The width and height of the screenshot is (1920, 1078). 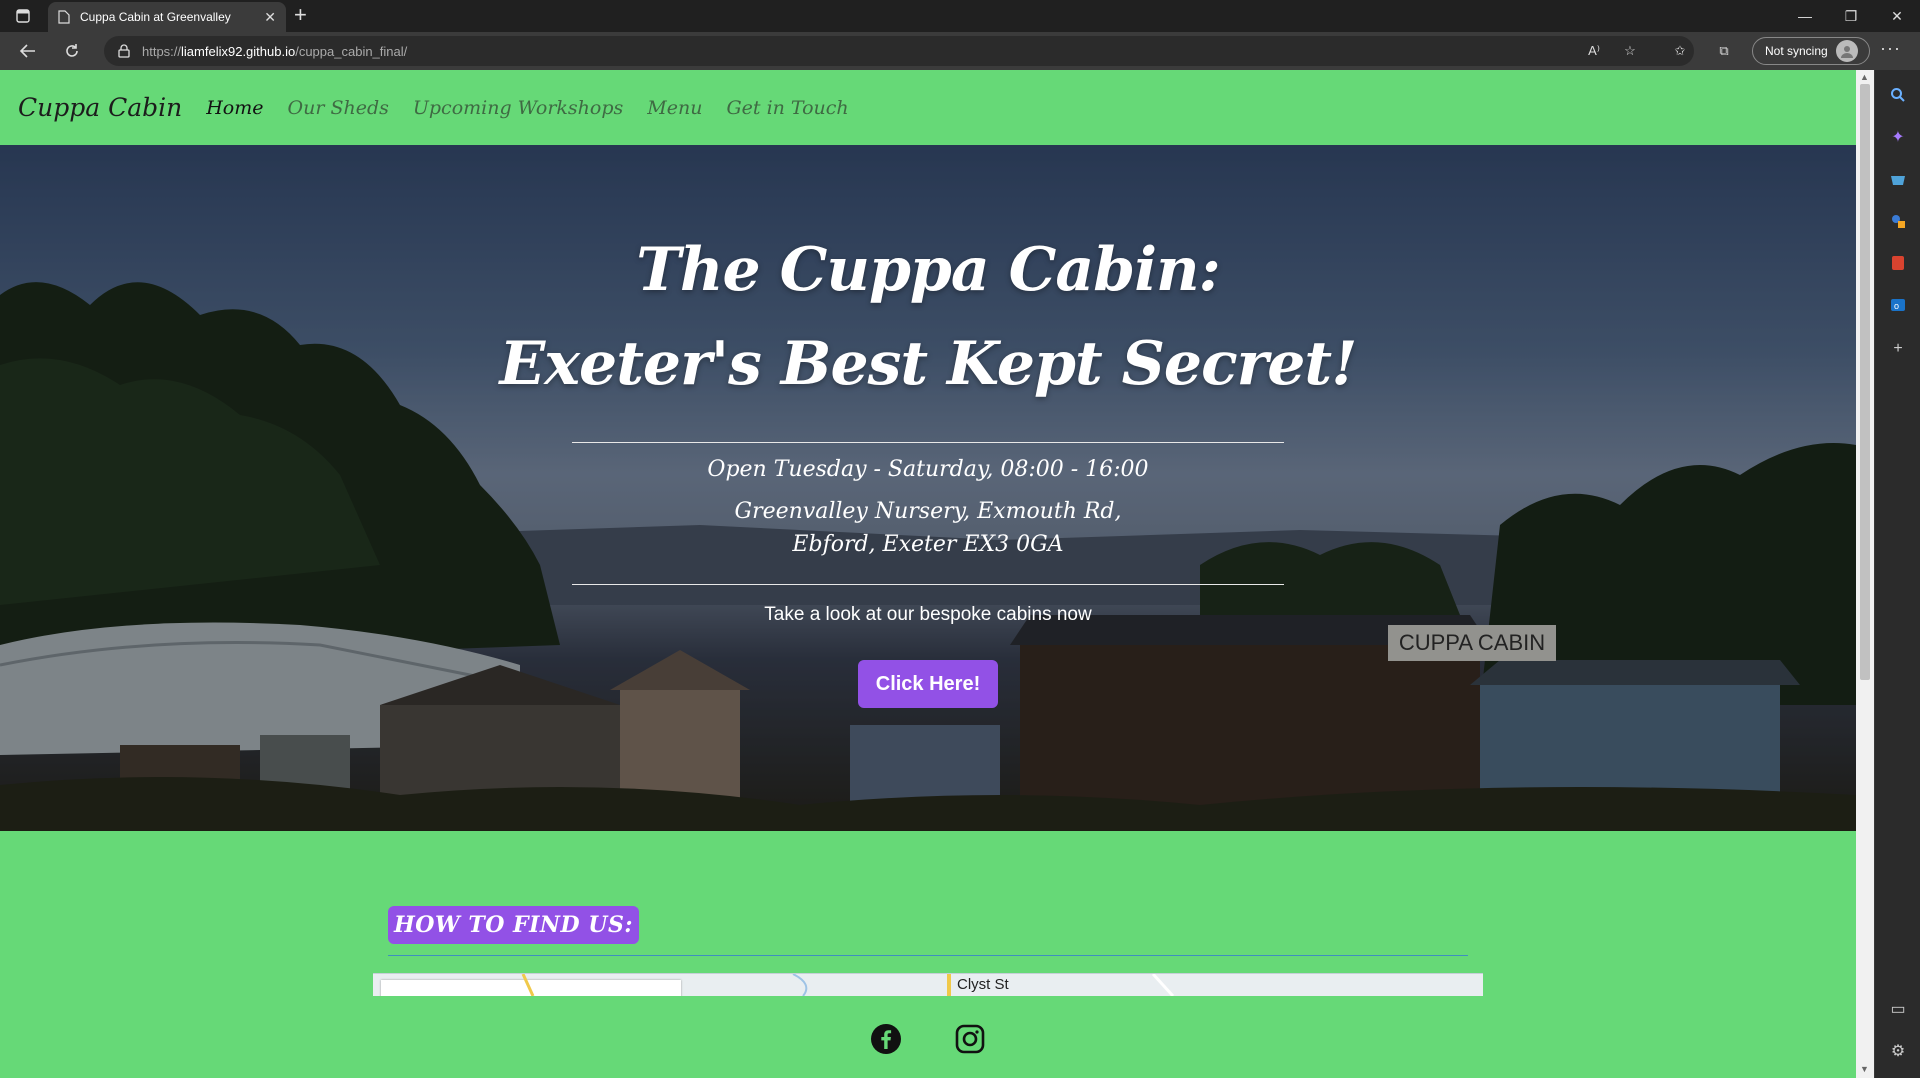 What do you see at coordinates (1898, 179) in the screenshot?
I see `shopping-icon` at bounding box center [1898, 179].